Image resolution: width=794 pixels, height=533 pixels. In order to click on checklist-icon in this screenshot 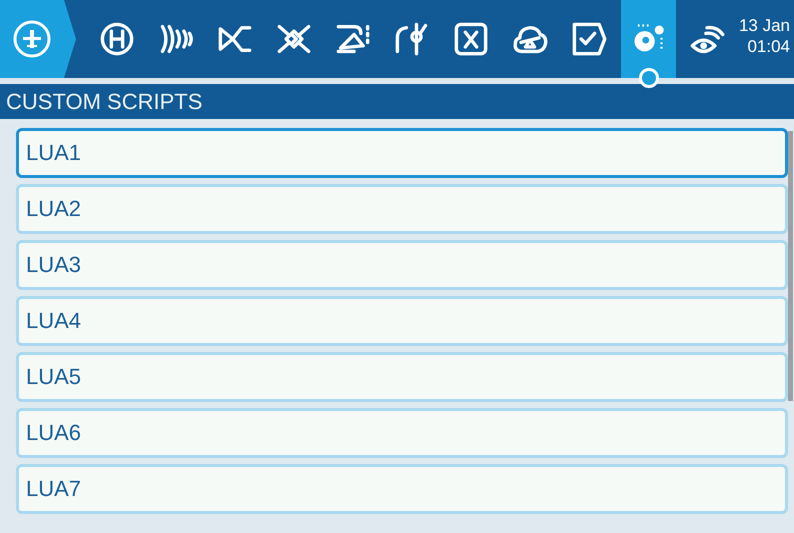, I will do `click(589, 39)`.